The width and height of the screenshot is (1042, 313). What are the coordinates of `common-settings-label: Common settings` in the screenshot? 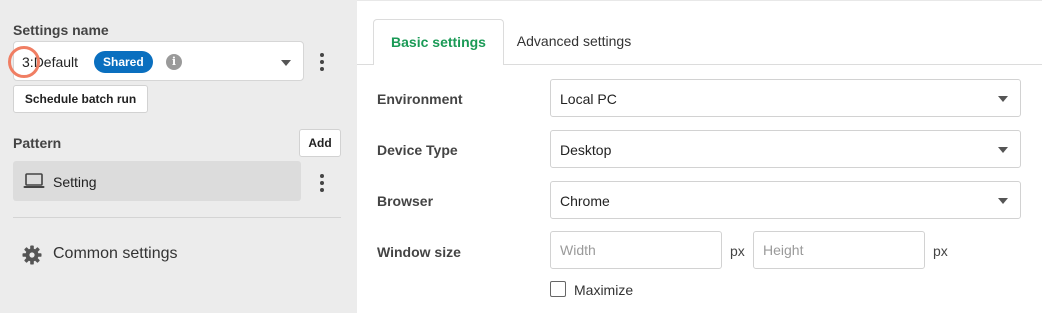 It's located at (115, 253).